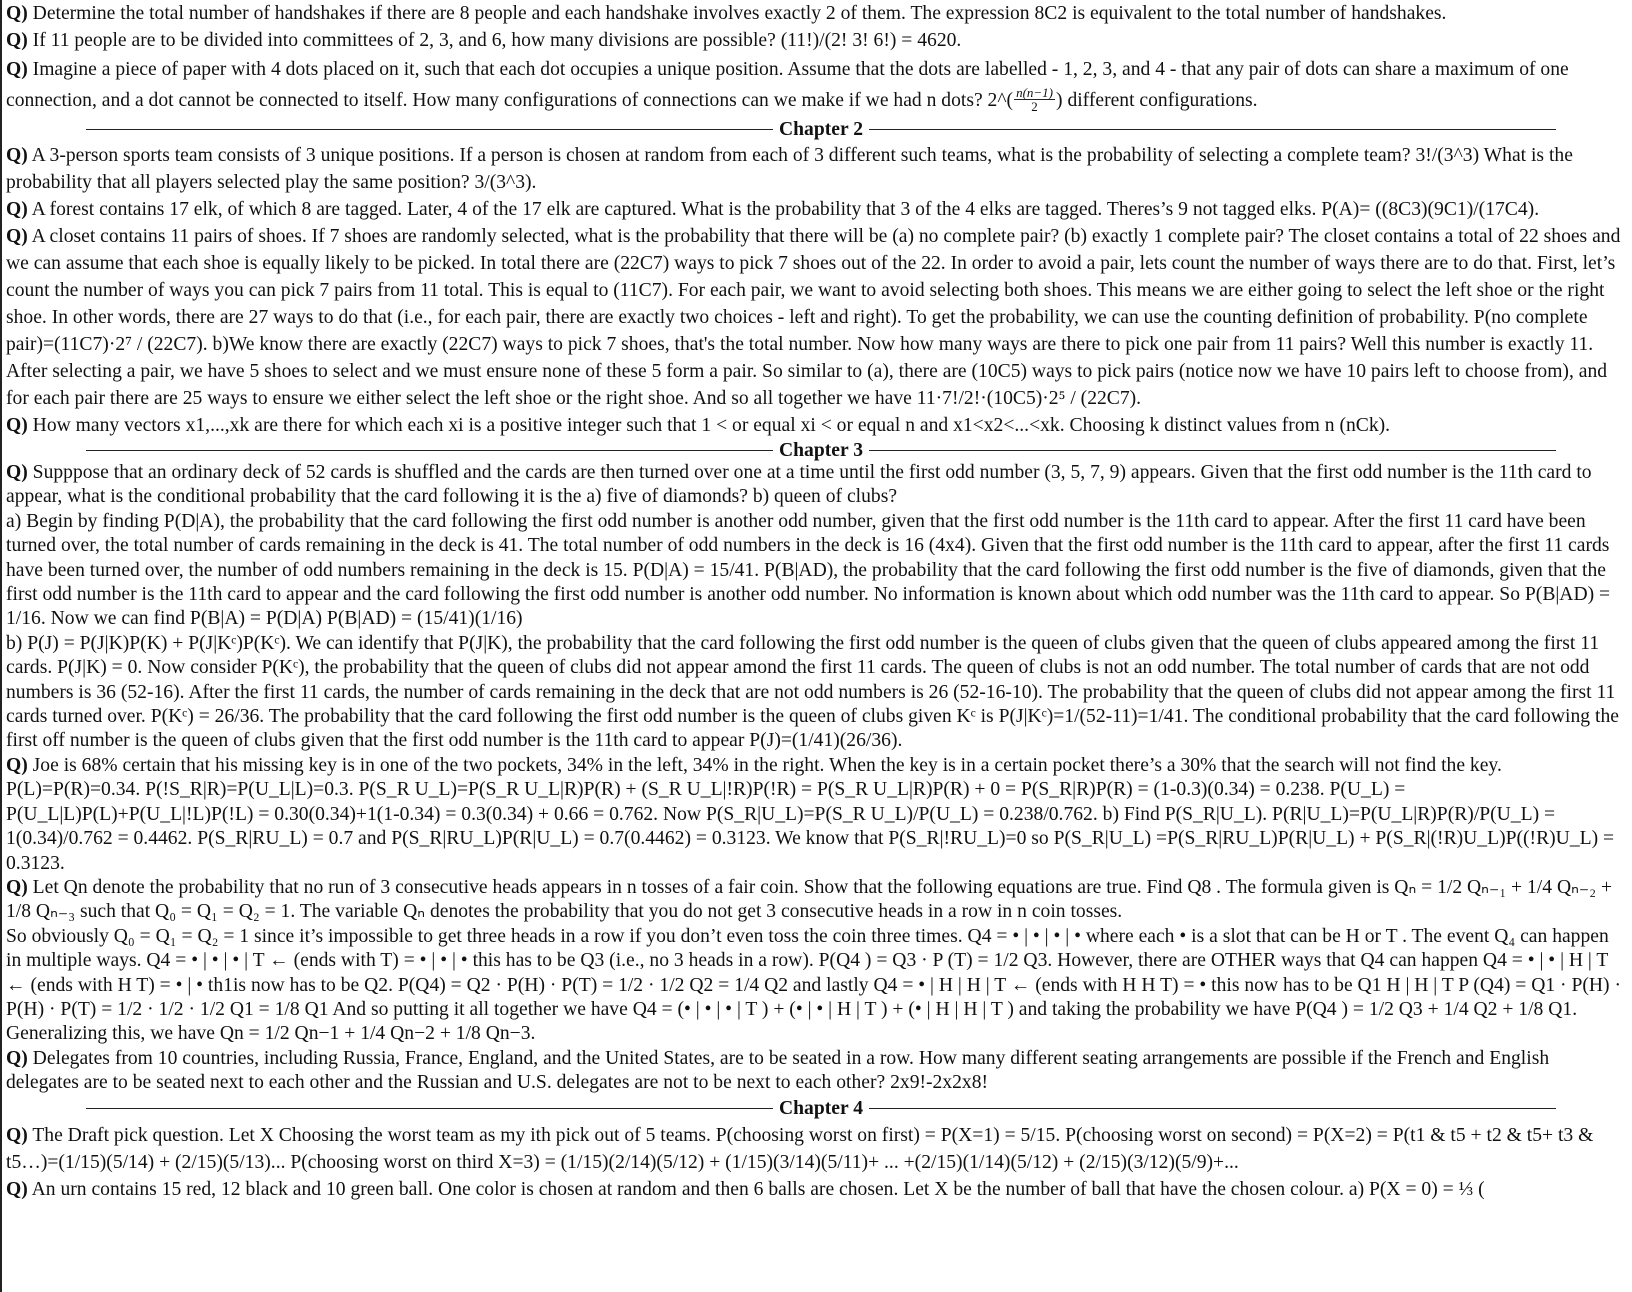  I want to click on chapter-title: Chapter 4, so click(821, 1109).